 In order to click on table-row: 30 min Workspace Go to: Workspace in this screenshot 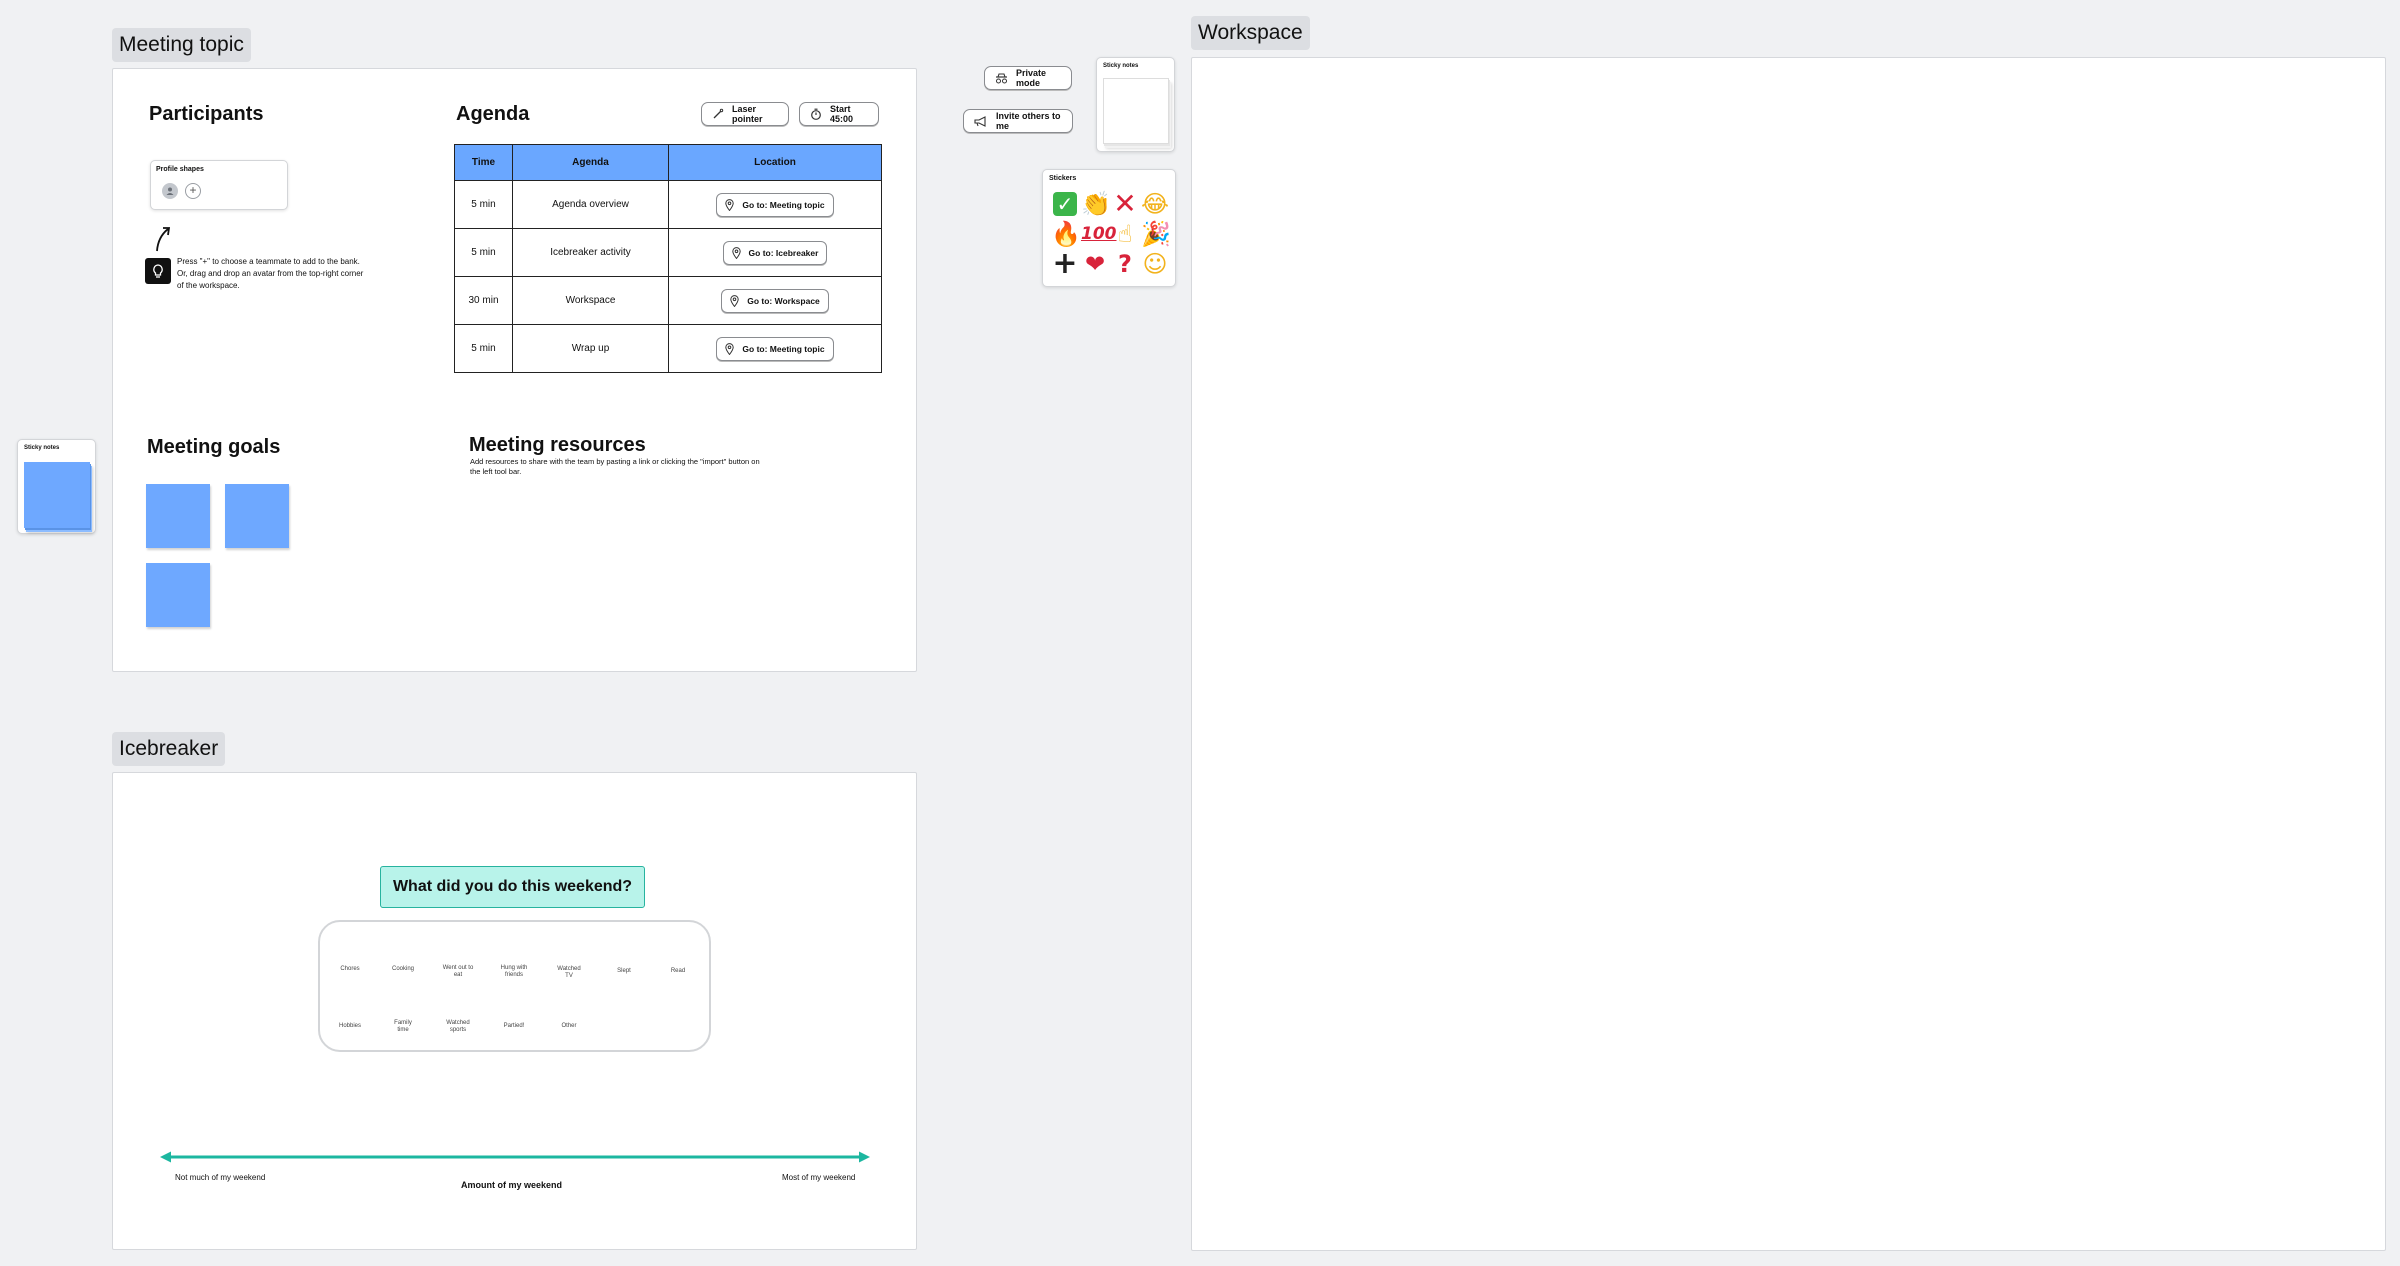, I will do `click(668, 300)`.